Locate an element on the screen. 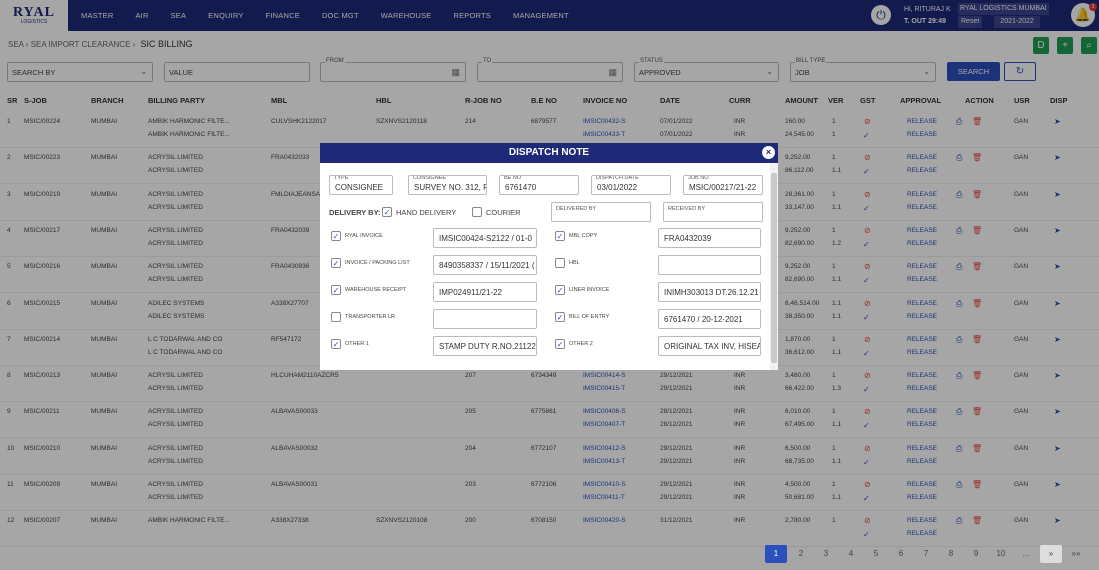  doc-value: 8490358337 / 15/11/2021 ( is located at coordinates (487, 265).